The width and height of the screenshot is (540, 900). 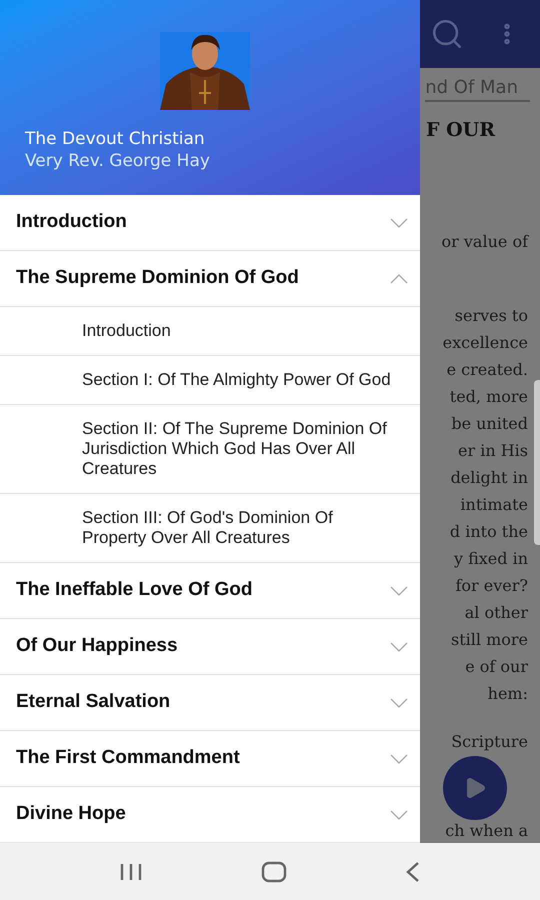 I want to click on book-author: Very Rev. George Hay, so click(x=118, y=161).